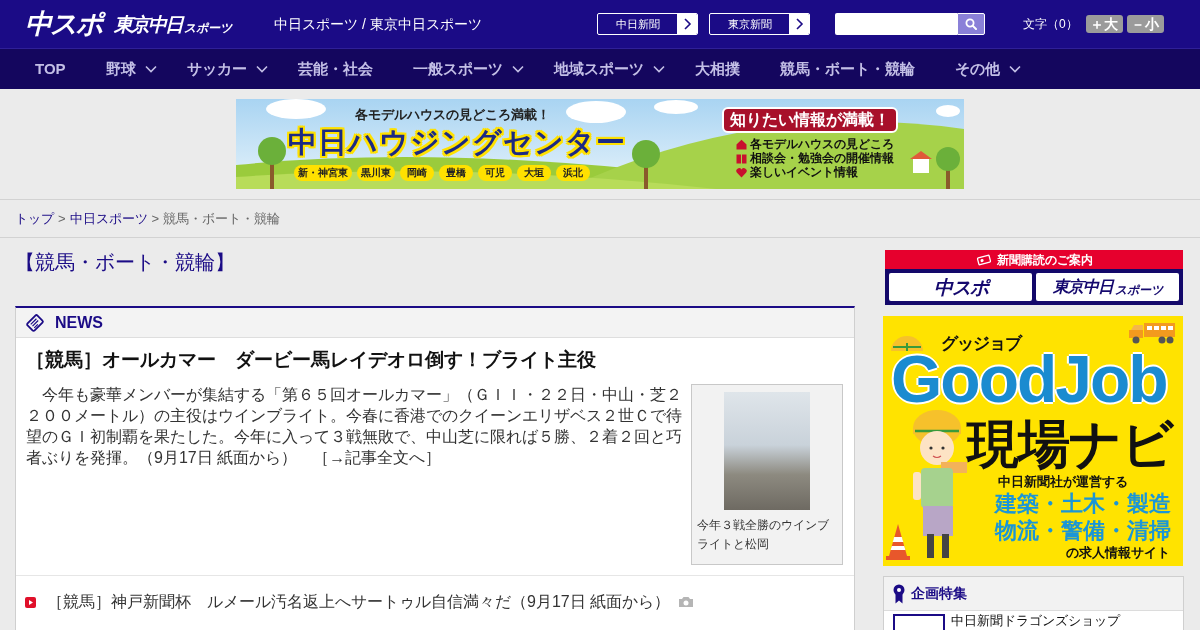  I want to click on search-icon, so click(971, 24).